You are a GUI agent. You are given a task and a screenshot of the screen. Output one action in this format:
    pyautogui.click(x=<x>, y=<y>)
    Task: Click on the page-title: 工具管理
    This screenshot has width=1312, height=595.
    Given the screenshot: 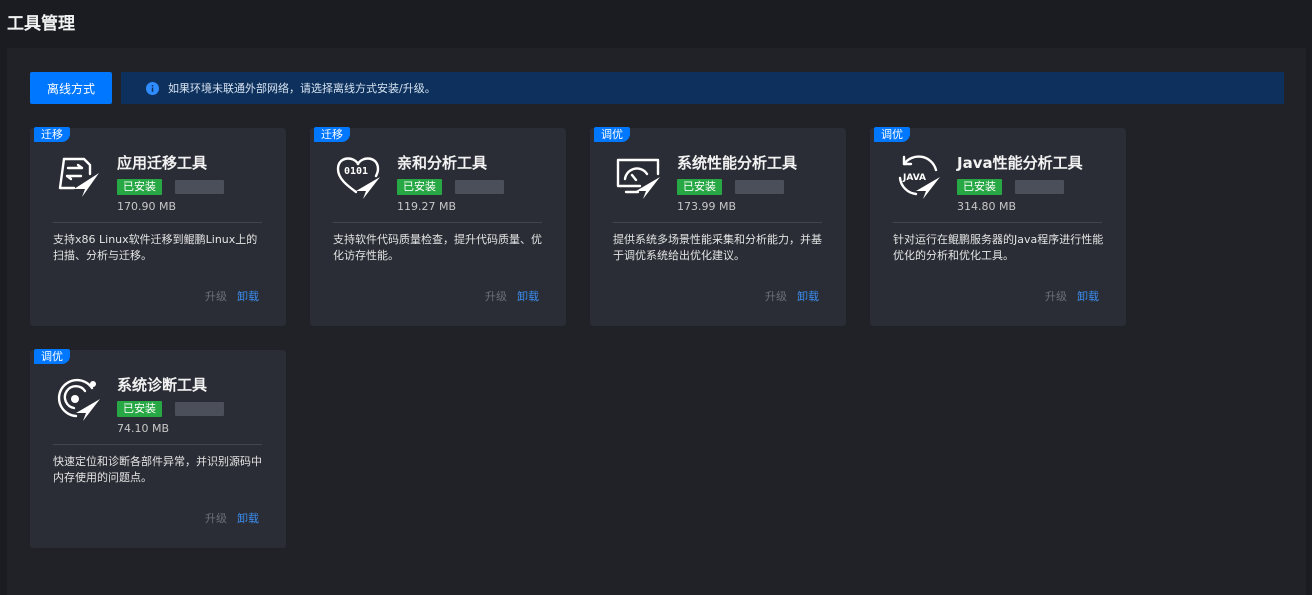 What is the action you would take?
    pyautogui.click(x=41, y=24)
    